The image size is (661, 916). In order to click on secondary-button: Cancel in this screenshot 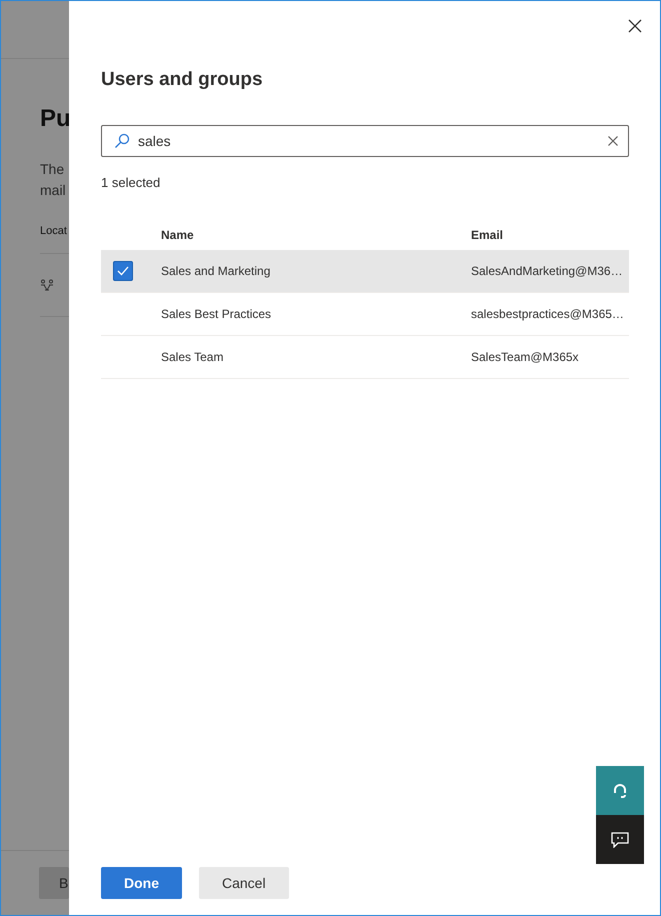, I will do `click(244, 883)`.